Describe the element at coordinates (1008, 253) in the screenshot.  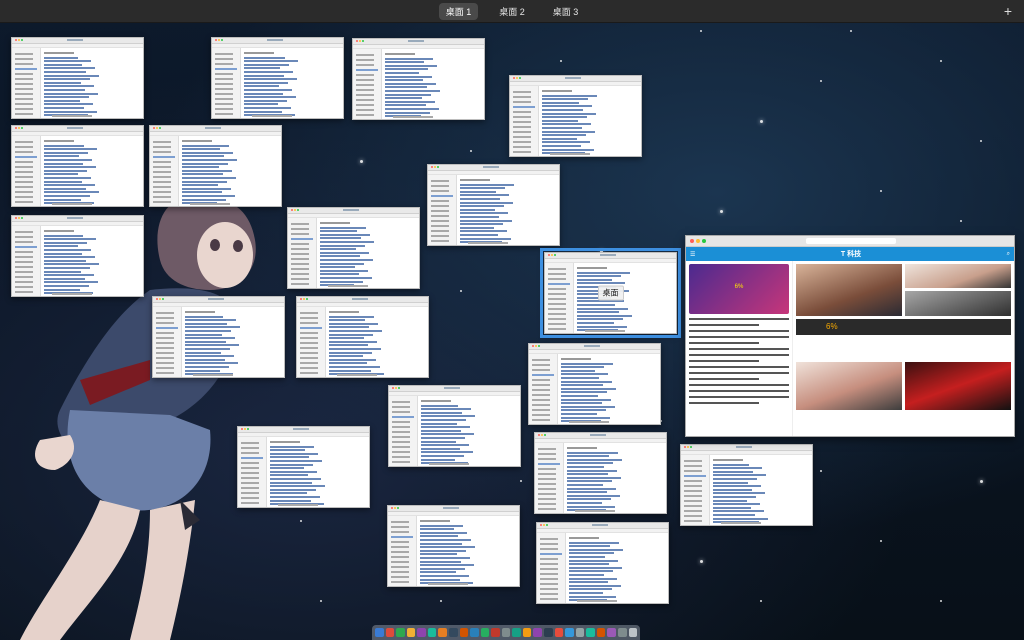
I see `search-icon: ⌕` at that location.